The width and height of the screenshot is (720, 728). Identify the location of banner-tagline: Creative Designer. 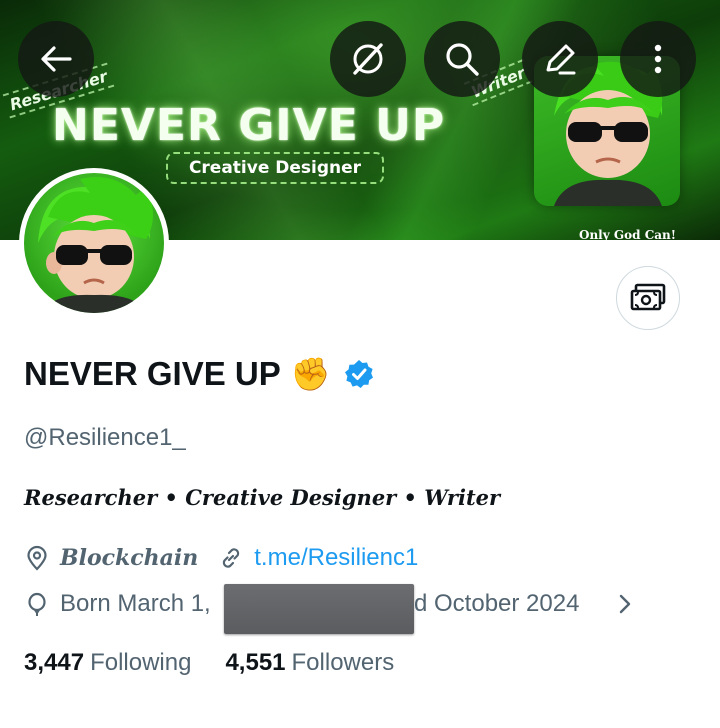
(275, 168).